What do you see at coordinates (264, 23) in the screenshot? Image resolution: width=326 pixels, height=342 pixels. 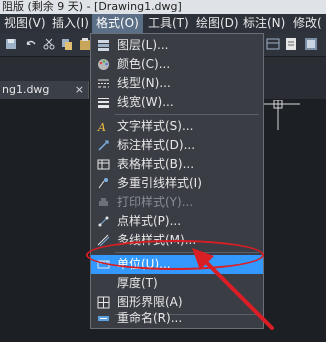 I see `menu-dimension: 标注(N)` at bounding box center [264, 23].